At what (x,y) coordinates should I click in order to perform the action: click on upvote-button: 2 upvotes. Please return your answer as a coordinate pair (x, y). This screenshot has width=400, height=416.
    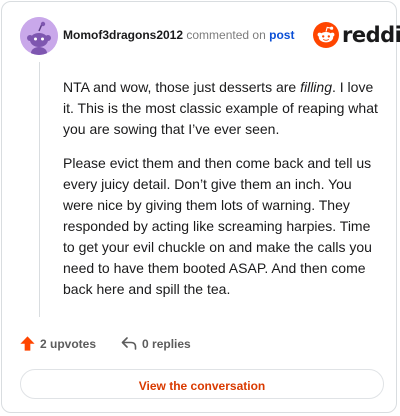
    Looking at the image, I should click on (57, 343).